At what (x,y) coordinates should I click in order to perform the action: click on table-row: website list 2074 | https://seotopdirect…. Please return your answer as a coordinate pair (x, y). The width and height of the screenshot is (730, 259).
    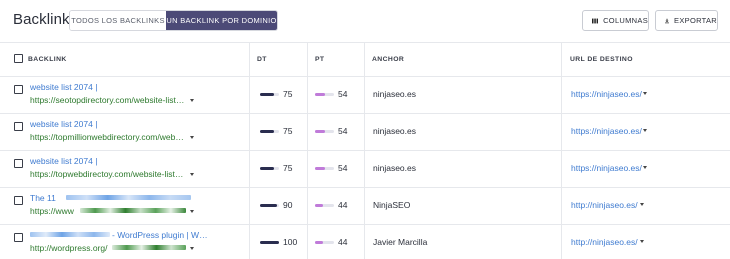
    Looking at the image, I should click on (365, 95).